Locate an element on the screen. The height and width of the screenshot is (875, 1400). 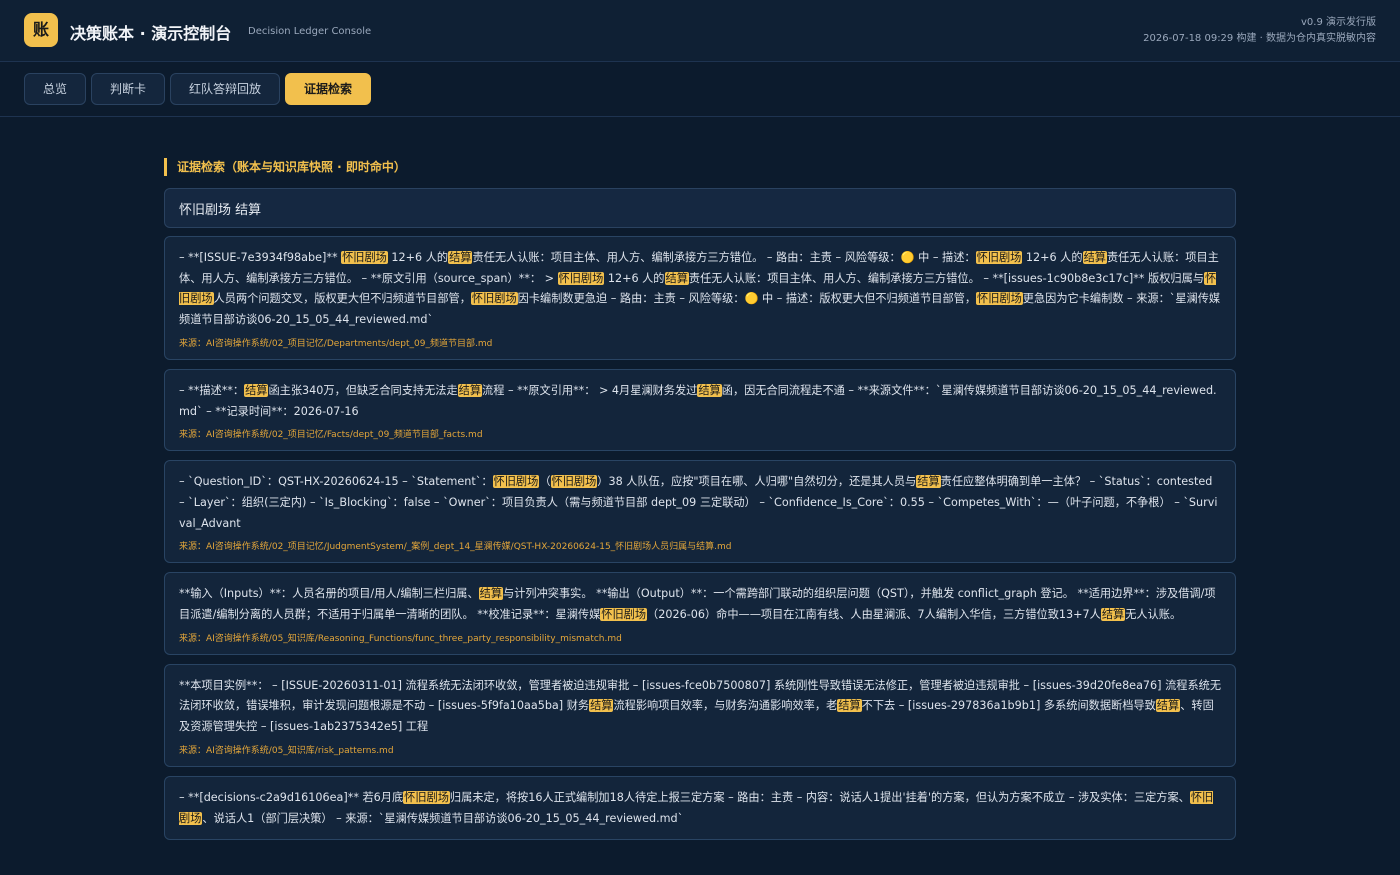
version-label: v0.9 演示发行版 is located at coordinates (1338, 22).